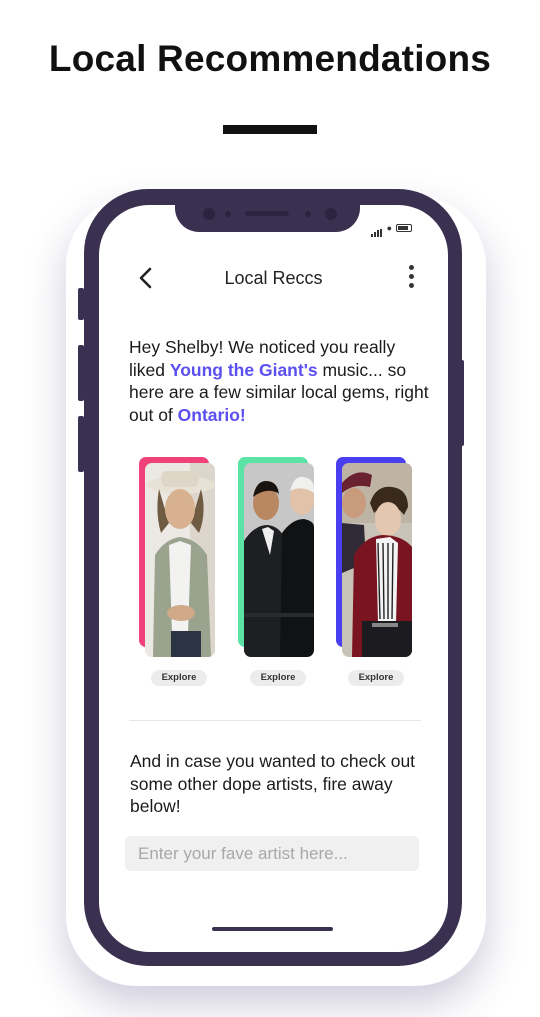 The width and height of the screenshot is (540, 1017). I want to click on status-bar: ●, so click(391, 228).